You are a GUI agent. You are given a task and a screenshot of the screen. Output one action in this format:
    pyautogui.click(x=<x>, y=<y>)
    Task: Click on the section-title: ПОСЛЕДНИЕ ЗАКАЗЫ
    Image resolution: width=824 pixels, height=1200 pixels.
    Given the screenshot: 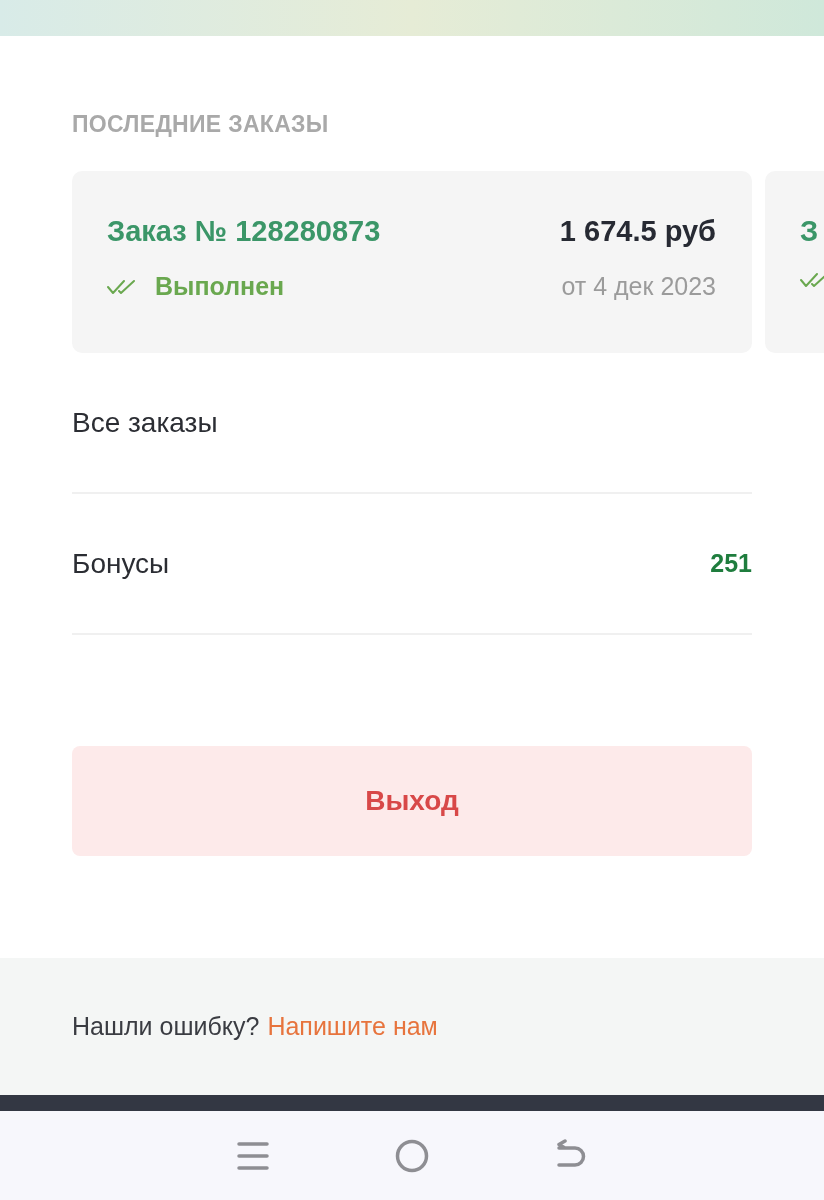 What is the action you would take?
    pyautogui.click(x=201, y=124)
    